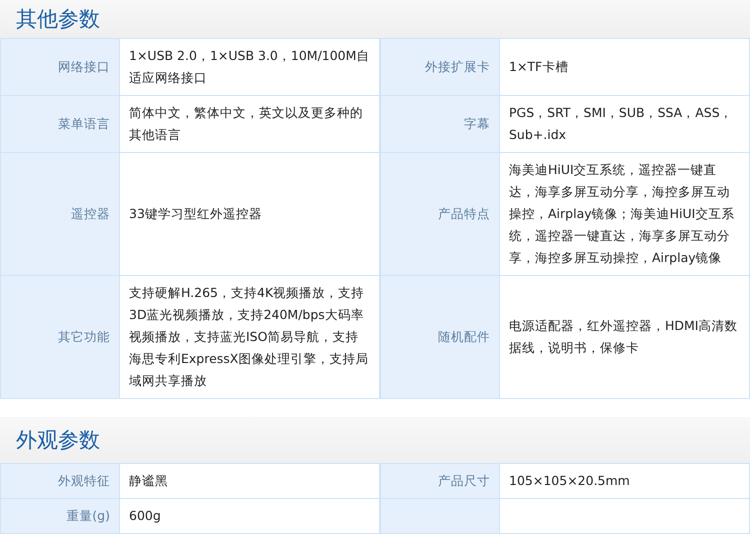  What do you see at coordinates (250, 124) in the screenshot?
I see `spec-value: 简体中文，繁体中文，英文以及更多种的其他语言` at bounding box center [250, 124].